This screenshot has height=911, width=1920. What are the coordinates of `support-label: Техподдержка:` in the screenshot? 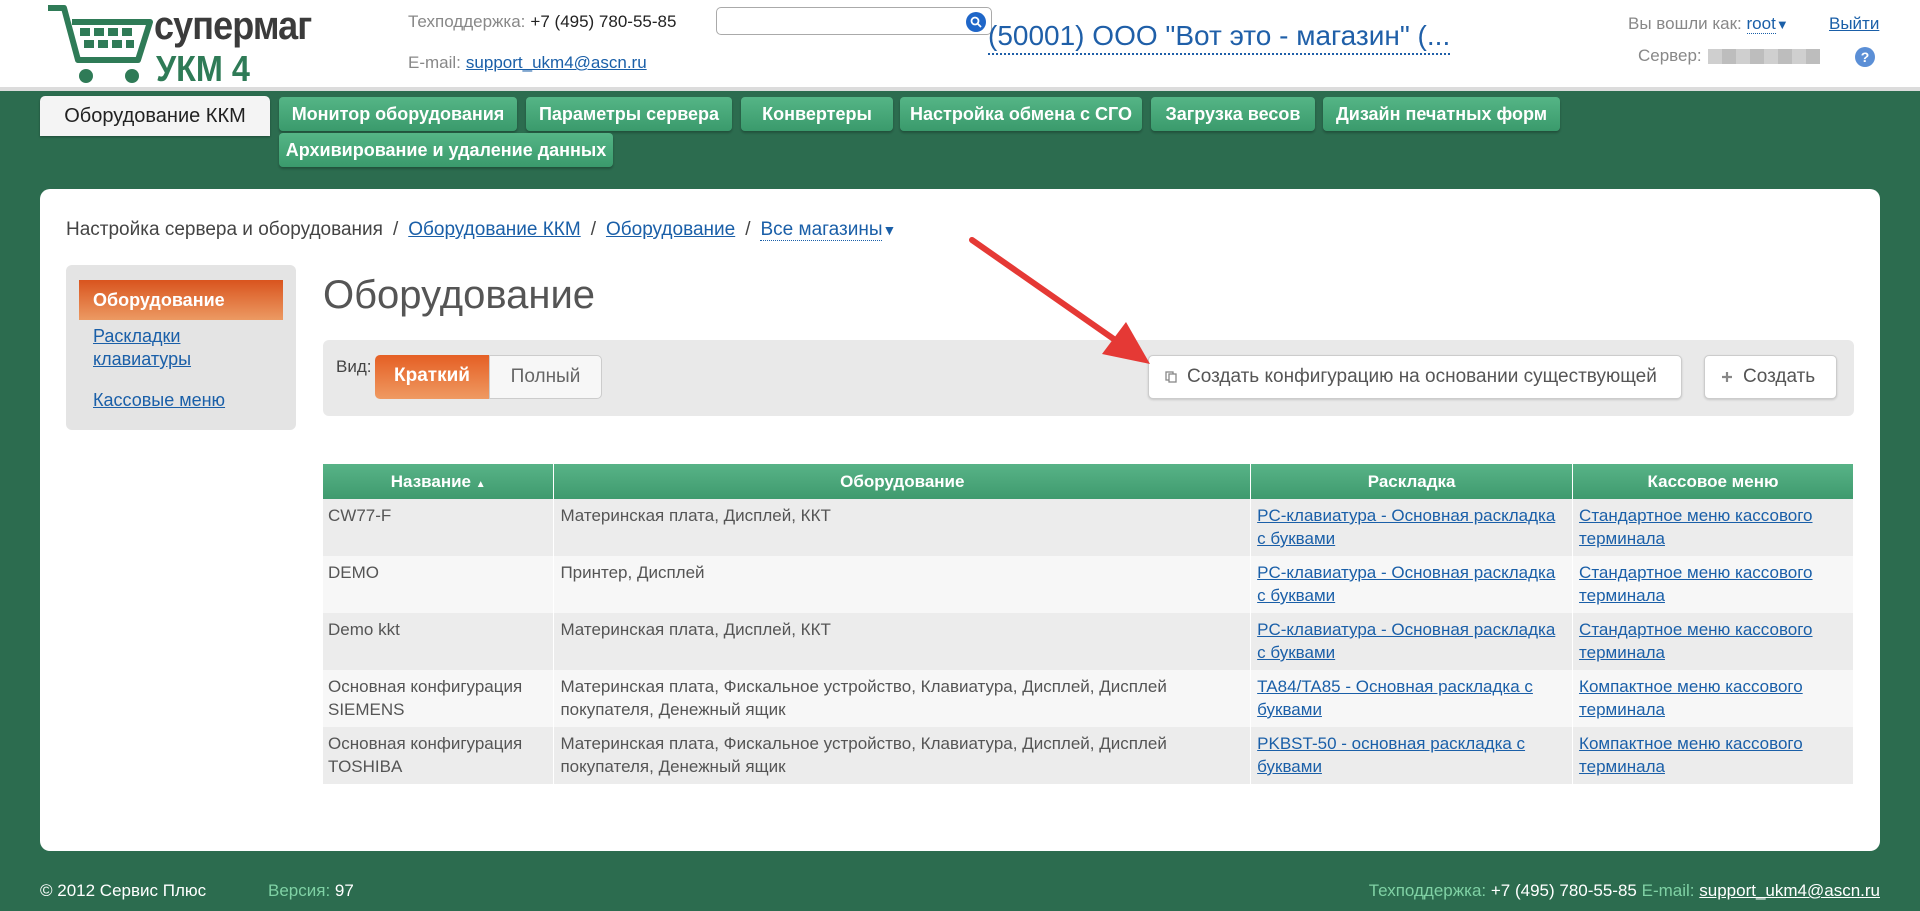 It's located at (467, 21).